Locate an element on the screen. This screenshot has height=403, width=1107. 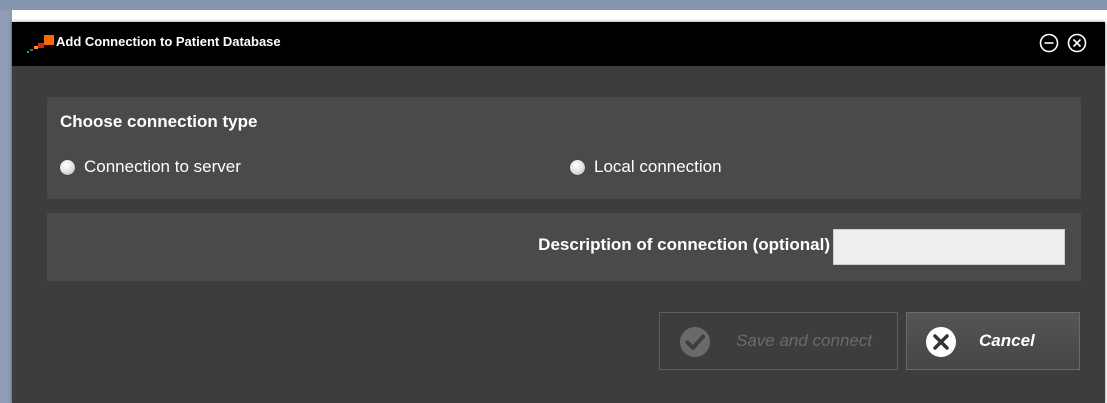
app-logo-icon is located at coordinates (40, 44).